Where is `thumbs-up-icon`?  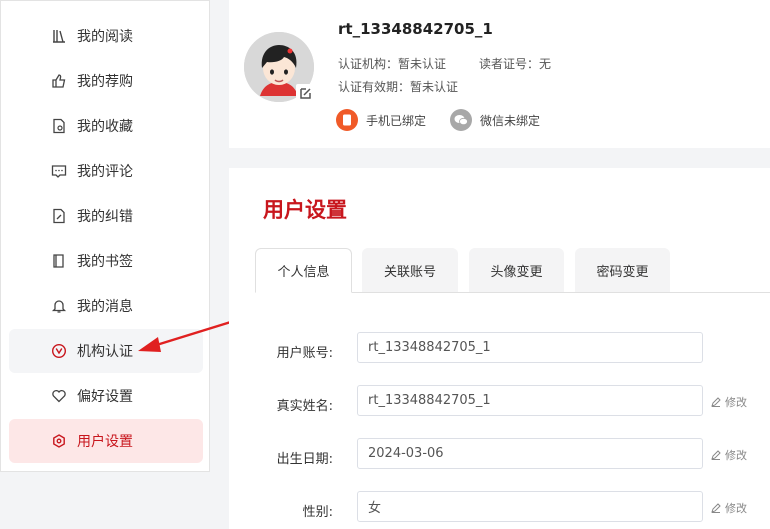 thumbs-up-icon is located at coordinates (59, 81).